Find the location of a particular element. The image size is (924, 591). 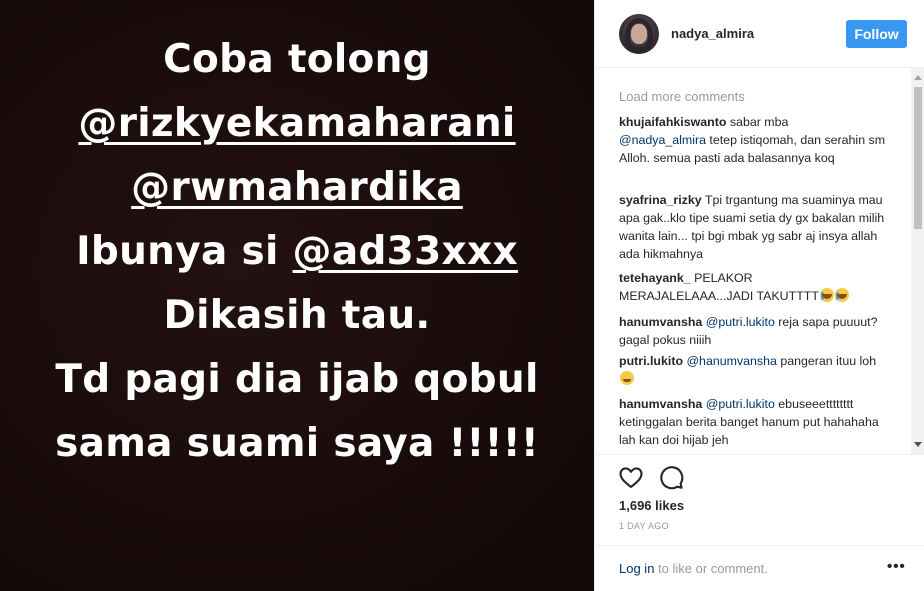

story-line-5: Dikasih tau. is located at coordinates (297, 315).